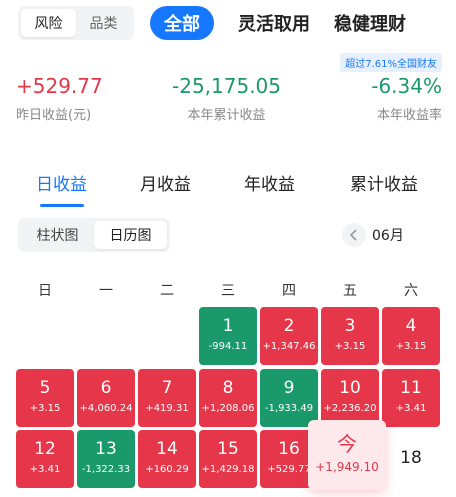 The height and width of the screenshot is (497, 456). Describe the element at coordinates (289, 408) in the screenshot. I see `calendar-day-value: -1,933.49` at that location.